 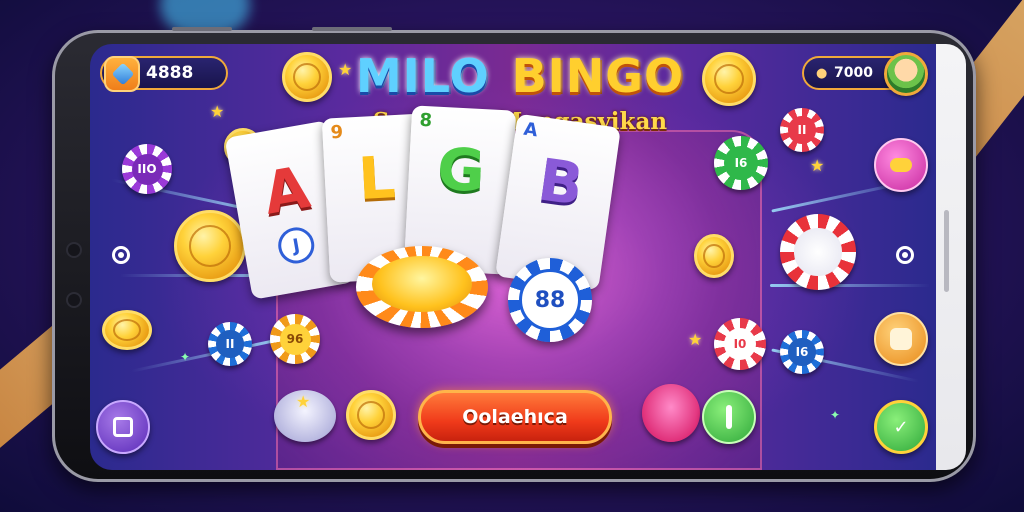 I want to click on title-milo: MILO, so click(x=422, y=76).